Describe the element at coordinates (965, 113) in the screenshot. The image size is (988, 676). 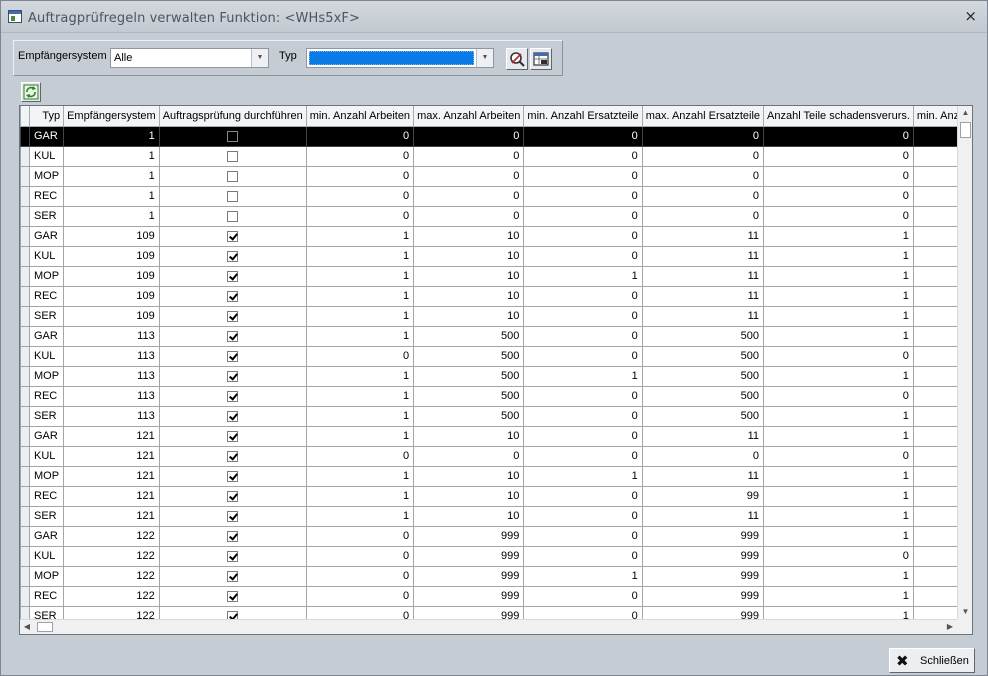
I see `scroll-up-icon: ▲` at that location.